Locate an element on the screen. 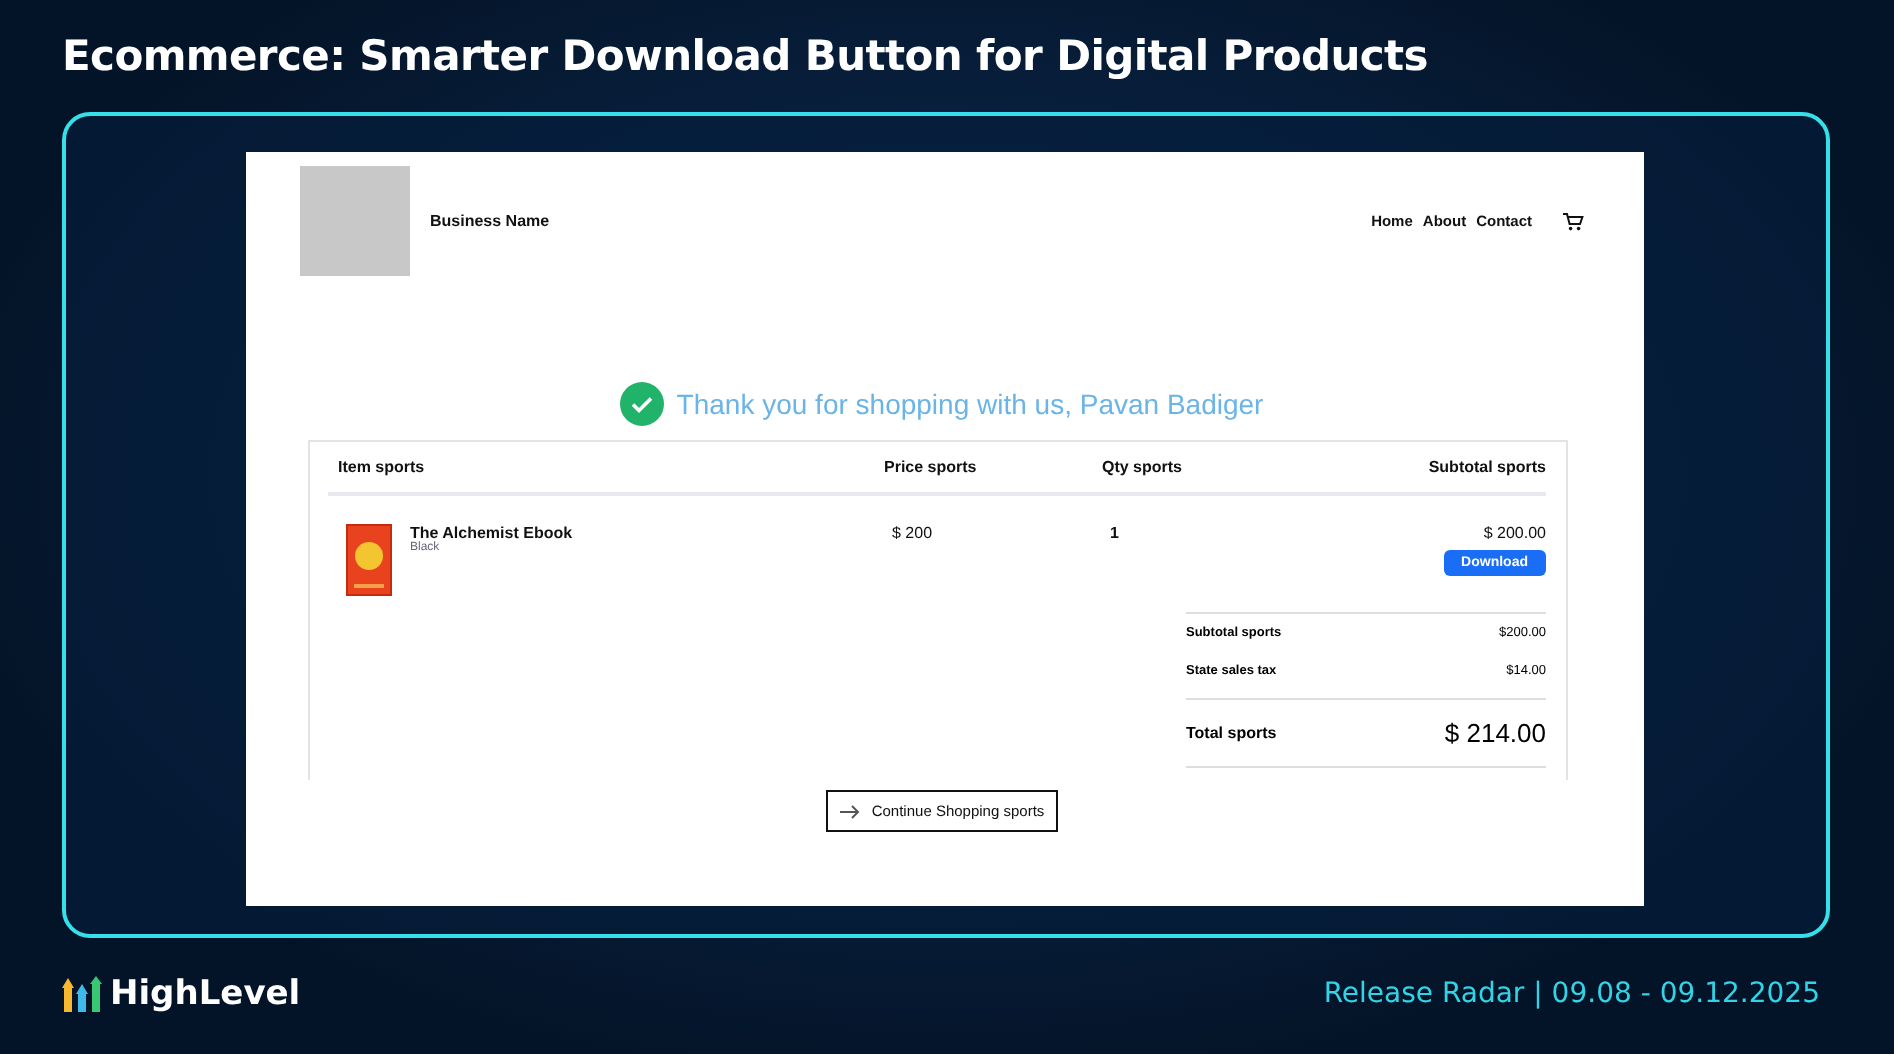 This screenshot has width=1894, height=1054. brand-name: HighLevel is located at coordinates (205, 994).